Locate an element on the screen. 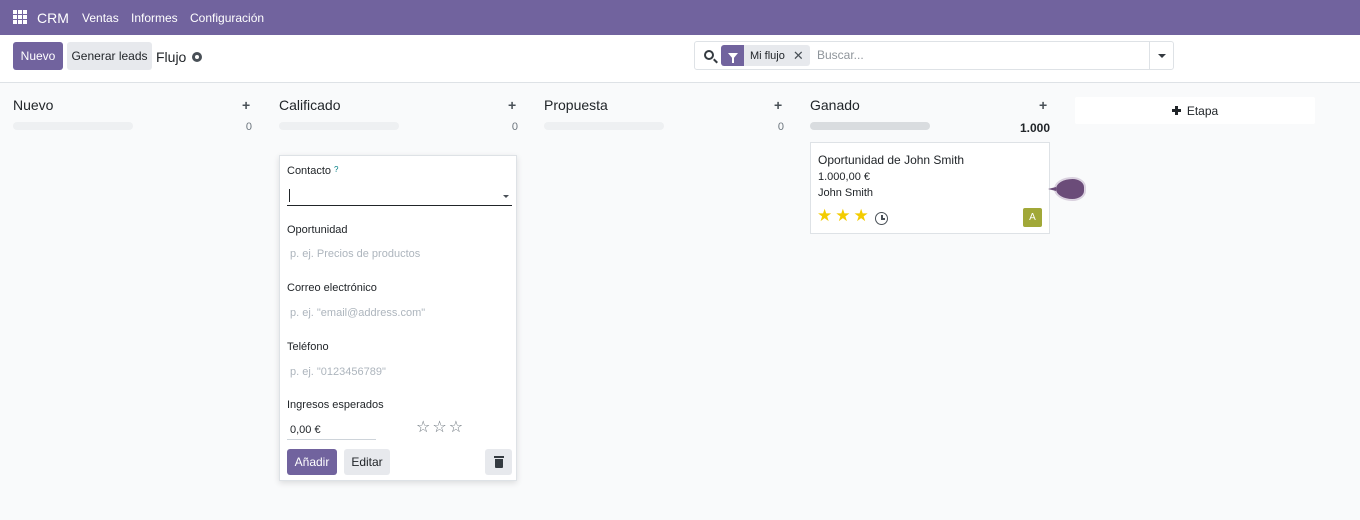 The image size is (1360, 520). menu-configuracion: Configuración is located at coordinates (227, 18).